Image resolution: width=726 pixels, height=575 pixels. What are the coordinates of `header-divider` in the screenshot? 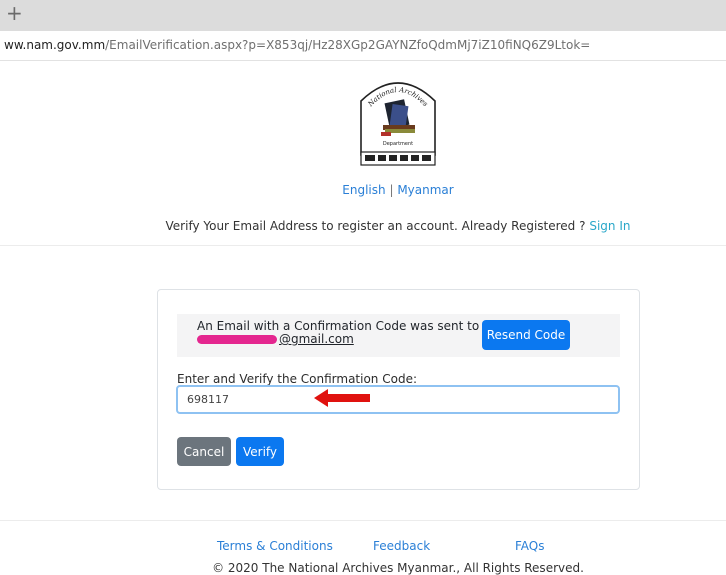 It's located at (363, 245).